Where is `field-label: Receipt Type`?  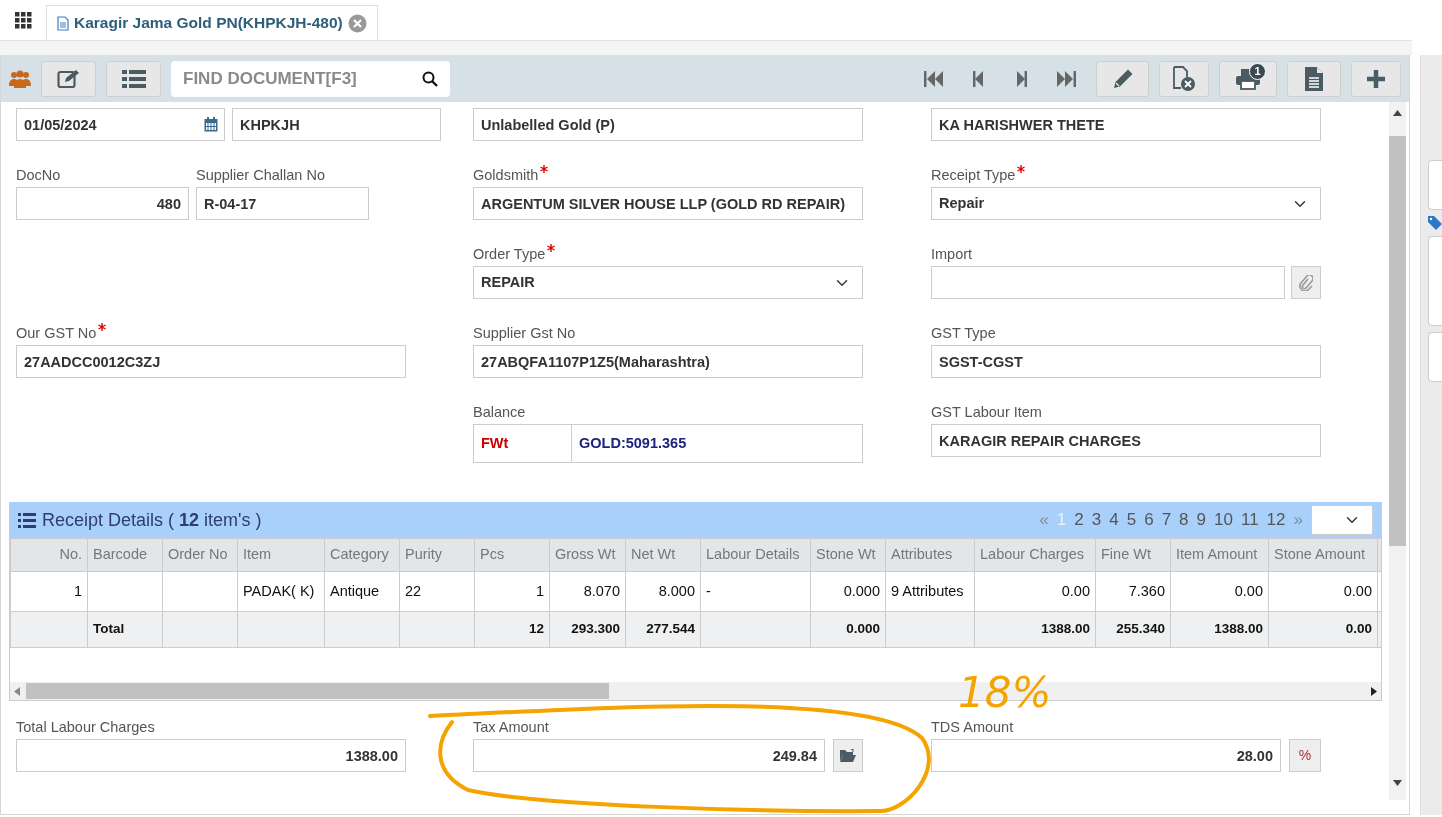
field-label: Receipt Type is located at coordinates (973, 175).